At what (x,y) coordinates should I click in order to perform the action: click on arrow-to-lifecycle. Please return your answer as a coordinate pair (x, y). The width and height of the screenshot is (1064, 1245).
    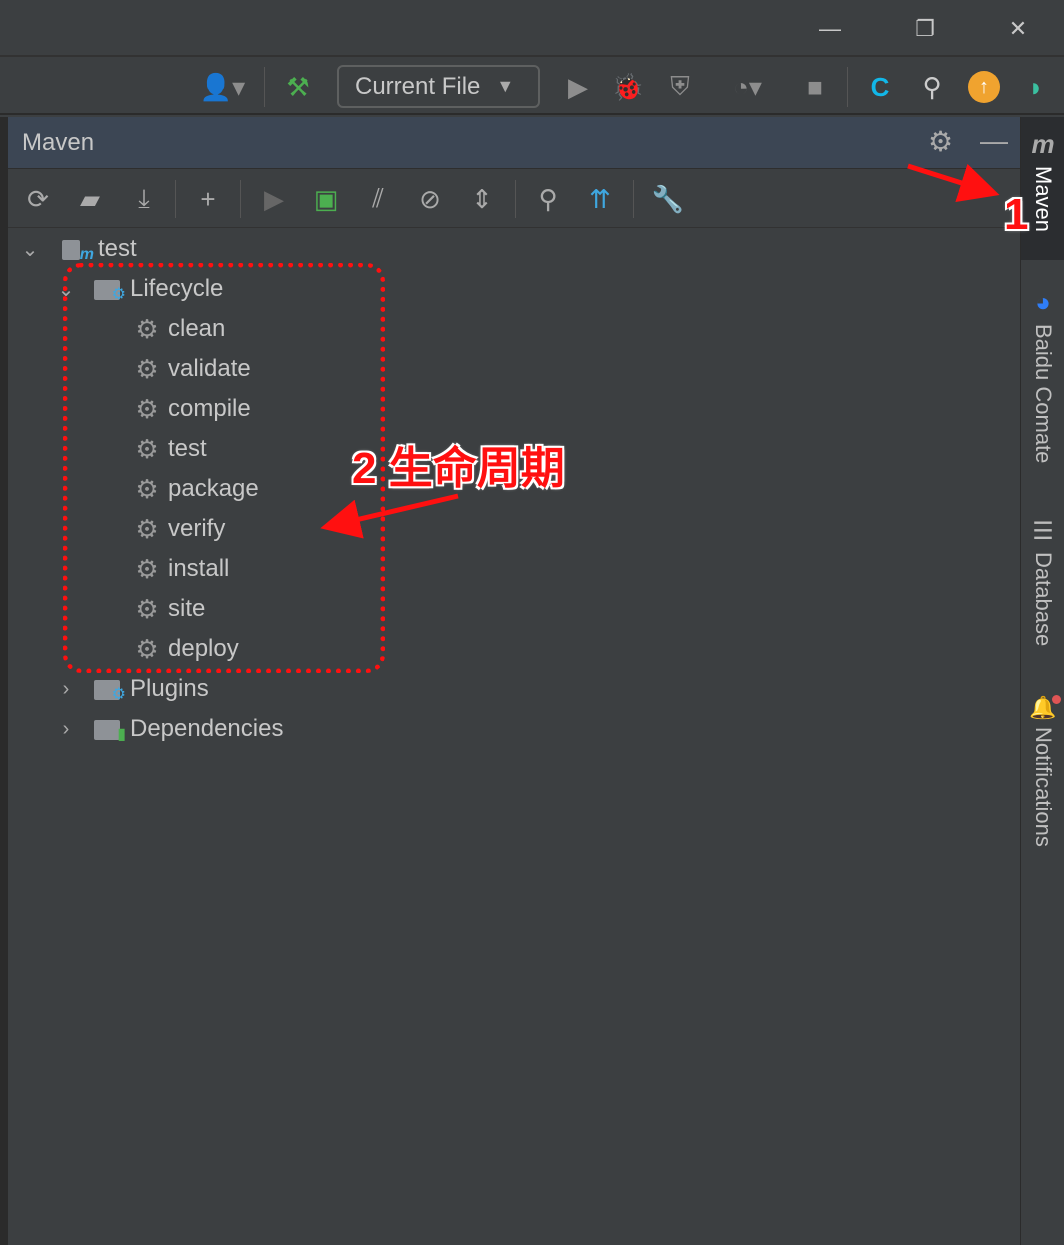
    Looking at the image, I should click on (389, 516).